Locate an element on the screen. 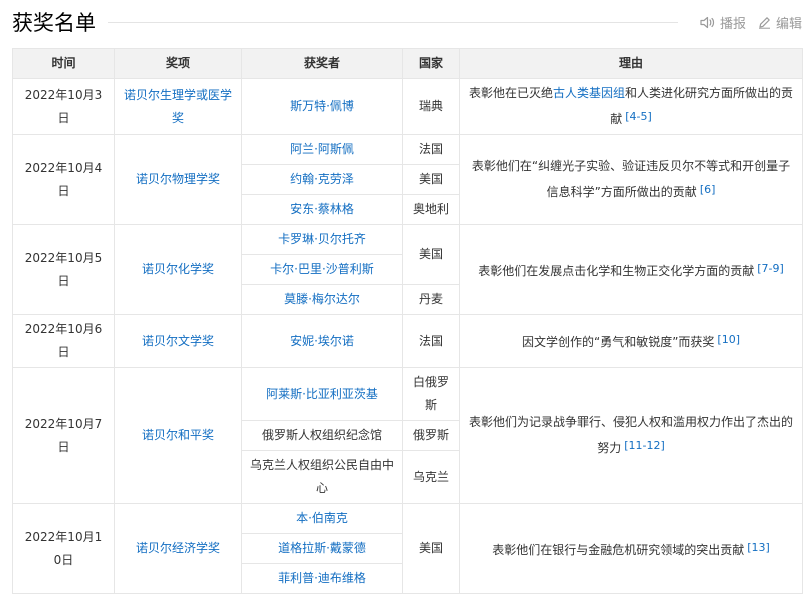  laureate-link: 卡尔·巴里·沙普利斯 is located at coordinates (322, 269).